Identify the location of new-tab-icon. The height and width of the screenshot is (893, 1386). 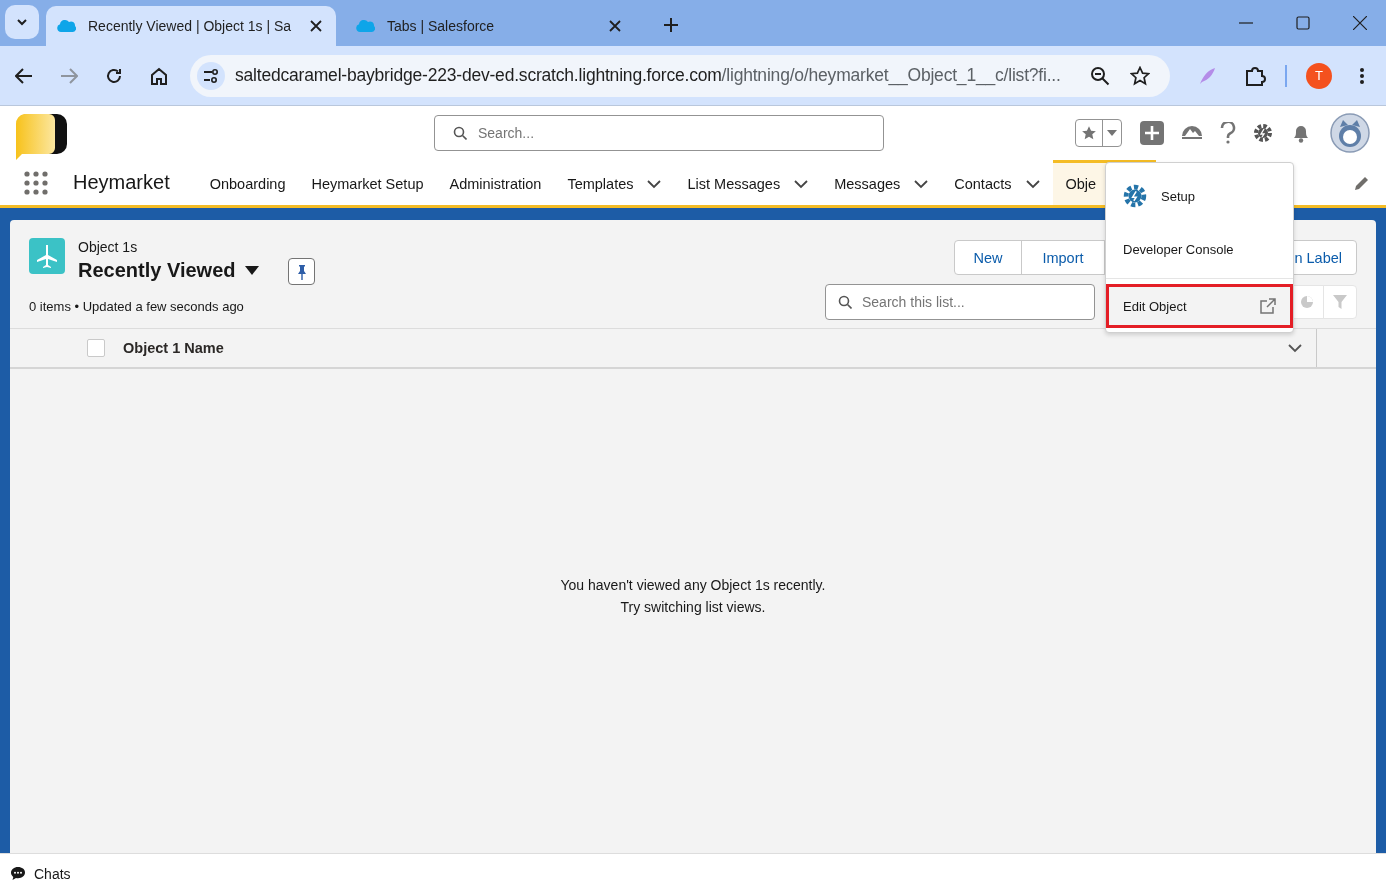
(671, 25).